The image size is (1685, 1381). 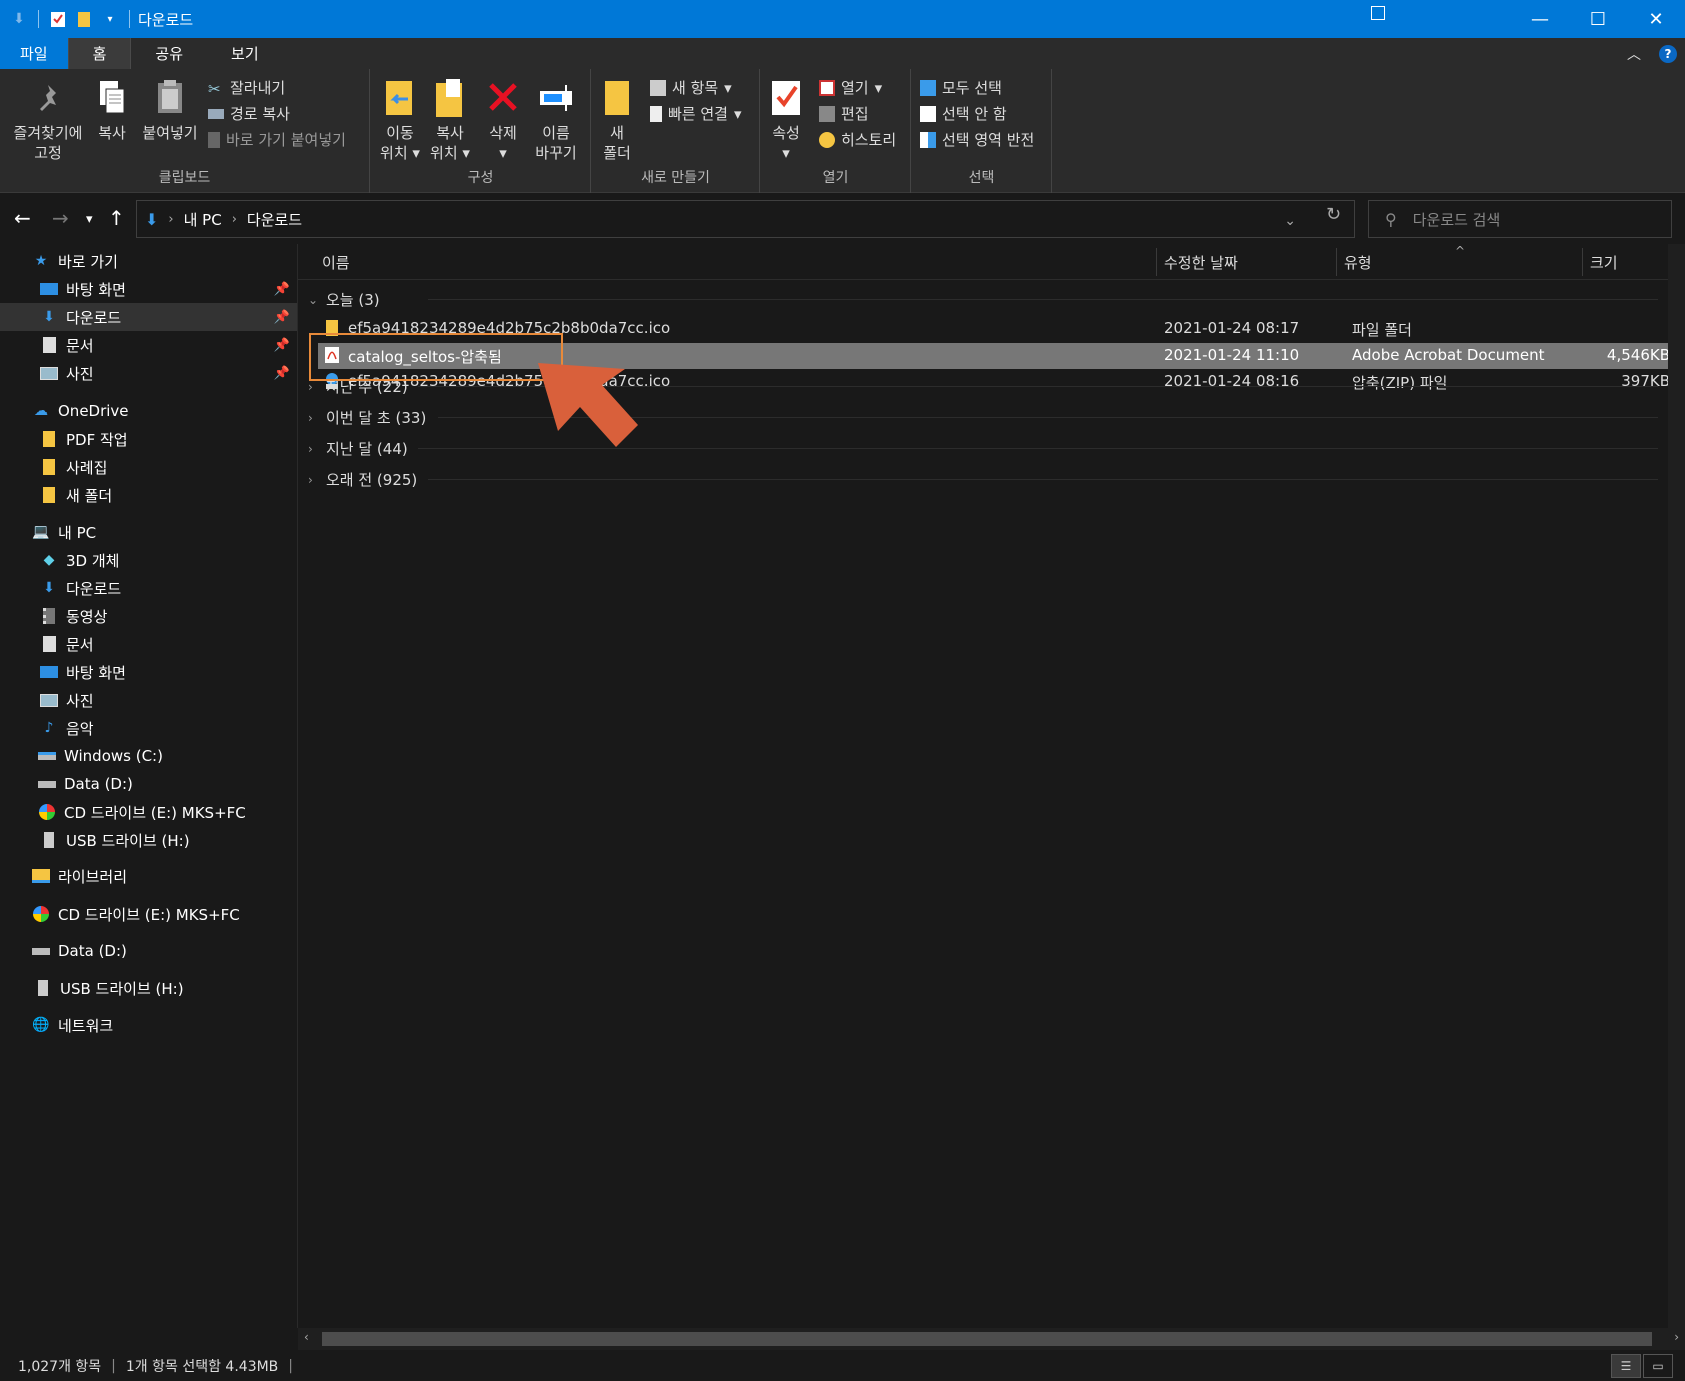 What do you see at coordinates (169, 53) in the screenshot?
I see `tab-share: 공유` at bounding box center [169, 53].